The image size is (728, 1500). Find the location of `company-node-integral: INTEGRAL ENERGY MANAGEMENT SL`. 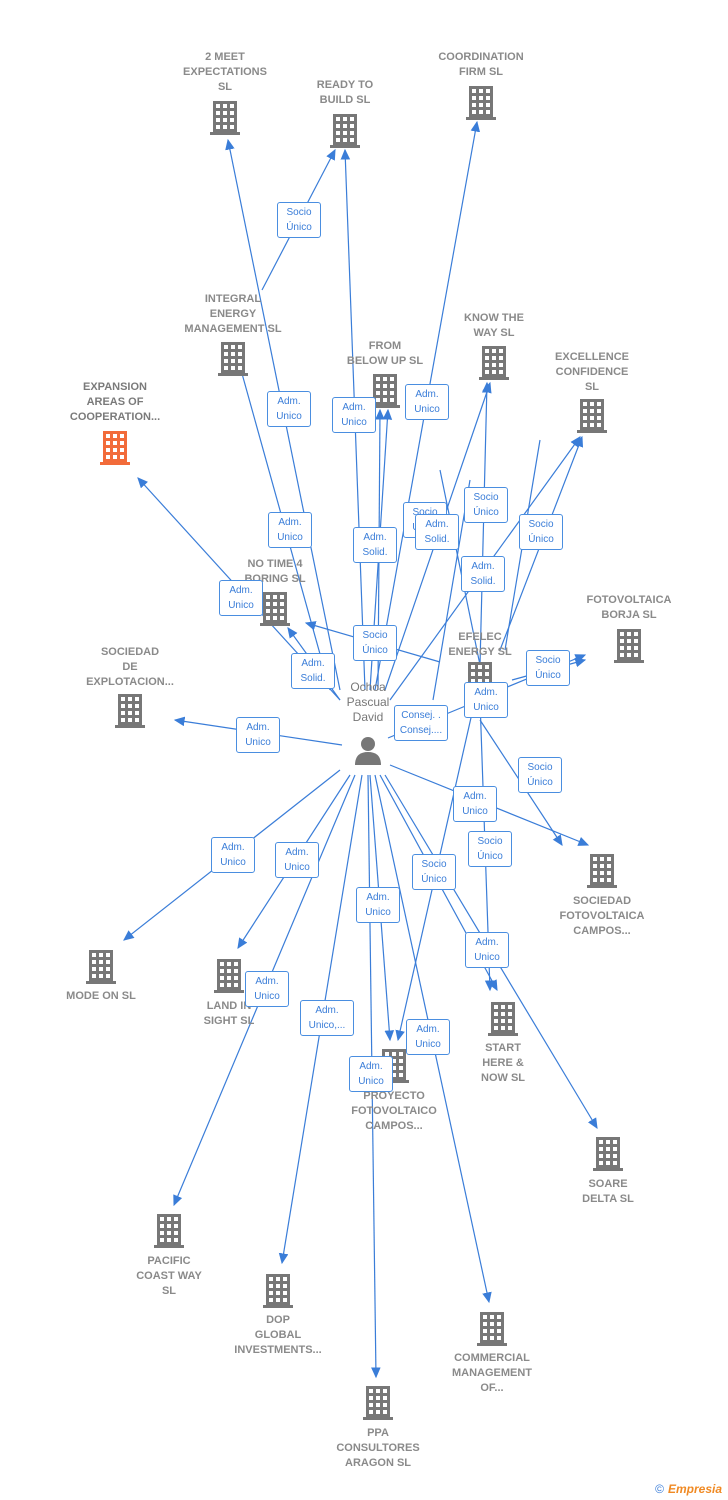

company-node-integral: INTEGRAL ENERGY MANAGEMENT SL is located at coordinates (233, 314).